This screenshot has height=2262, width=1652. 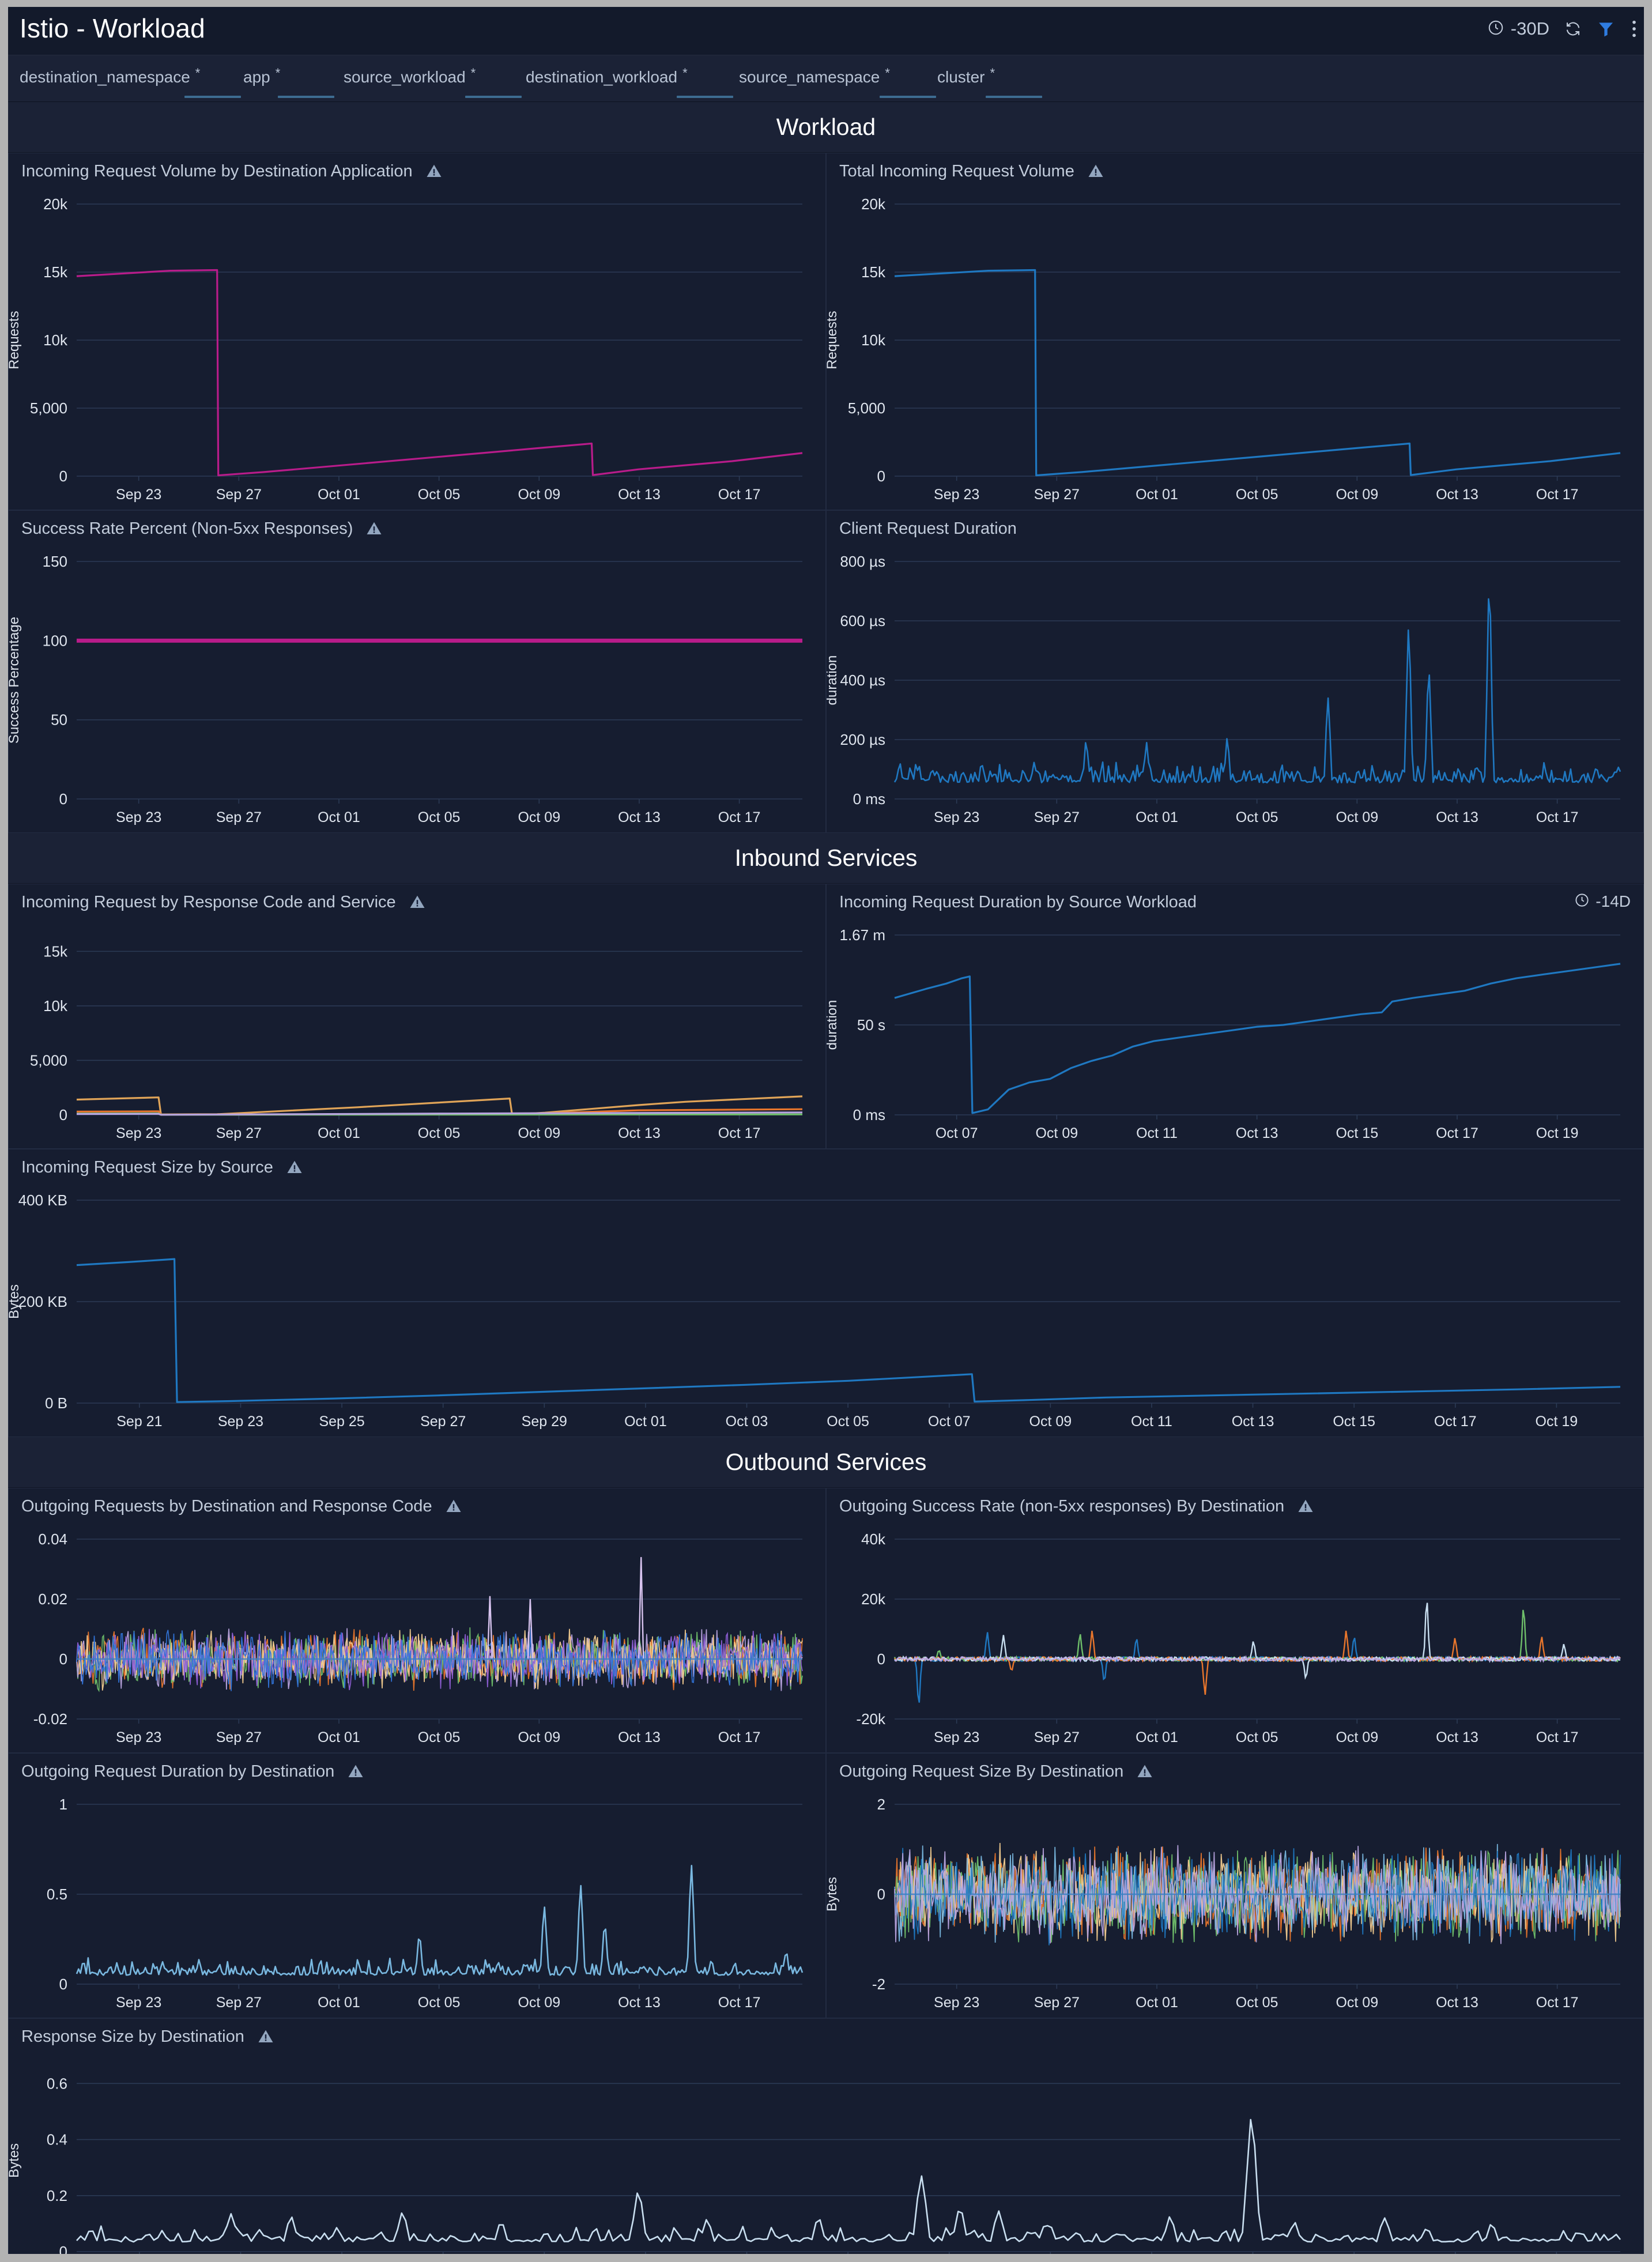 What do you see at coordinates (1235, 1771) in the screenshot?
I see `panel-header: Outgoing Request Size By Destination` at bounding box center [1235, 1771].